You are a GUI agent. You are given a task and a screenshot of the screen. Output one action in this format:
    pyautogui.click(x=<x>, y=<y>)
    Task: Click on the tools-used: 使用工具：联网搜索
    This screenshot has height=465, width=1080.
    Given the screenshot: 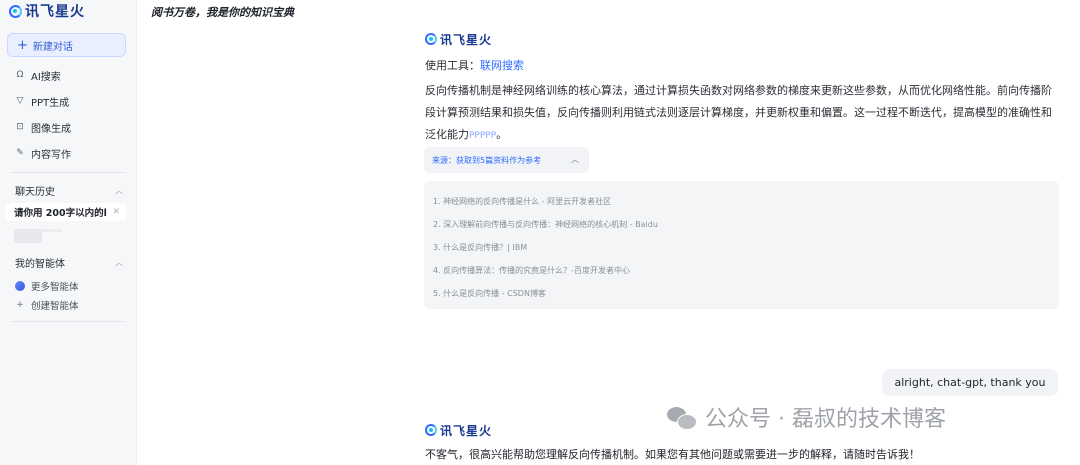 What is the action you would take?
    pyautogui.click(x=474, y=65)
    